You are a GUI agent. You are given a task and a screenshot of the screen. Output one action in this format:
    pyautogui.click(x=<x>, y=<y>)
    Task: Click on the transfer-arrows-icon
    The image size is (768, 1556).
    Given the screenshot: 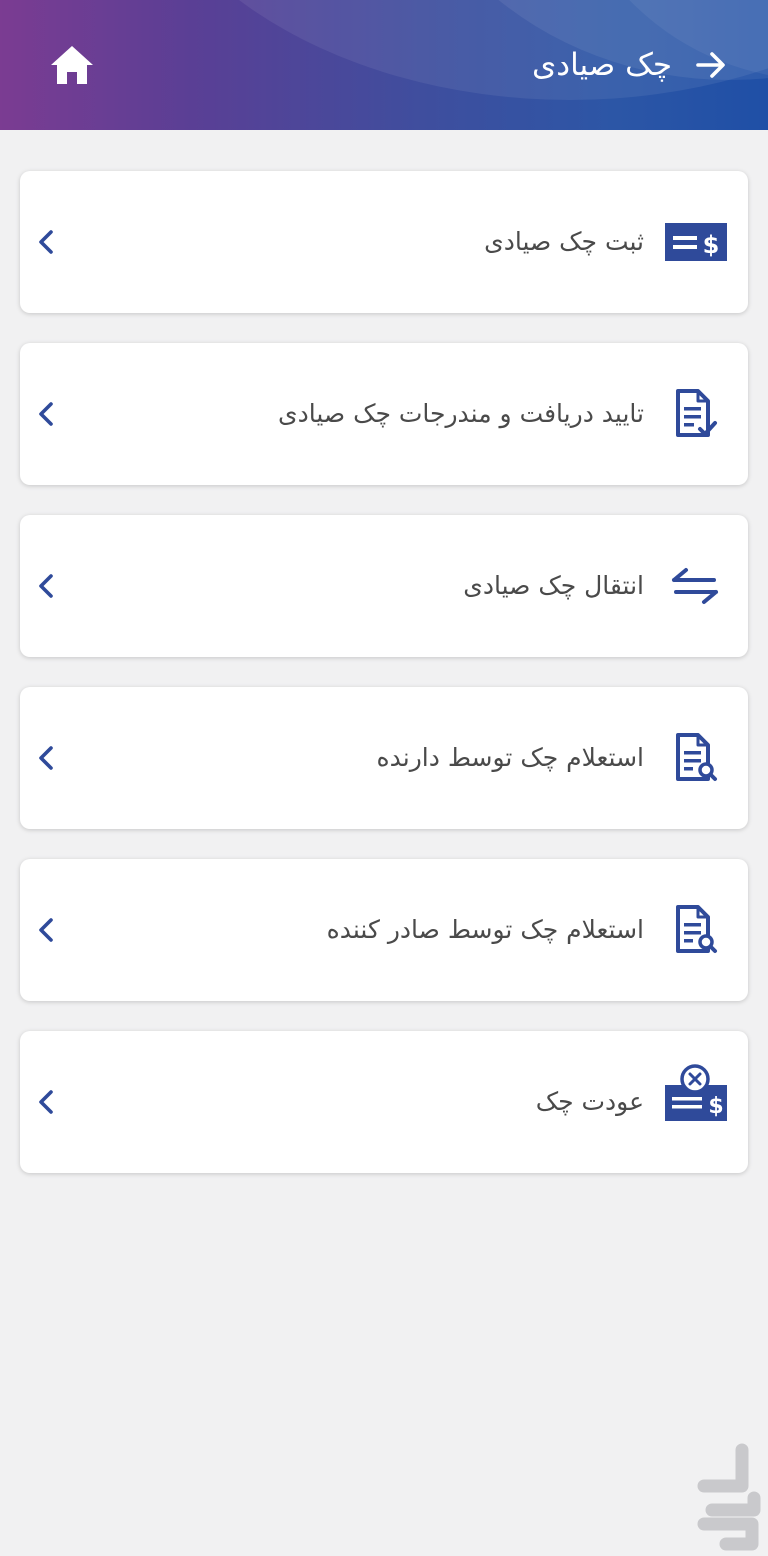 What is the action you would take?
    pyautogui.click(x=696, y=586)
    